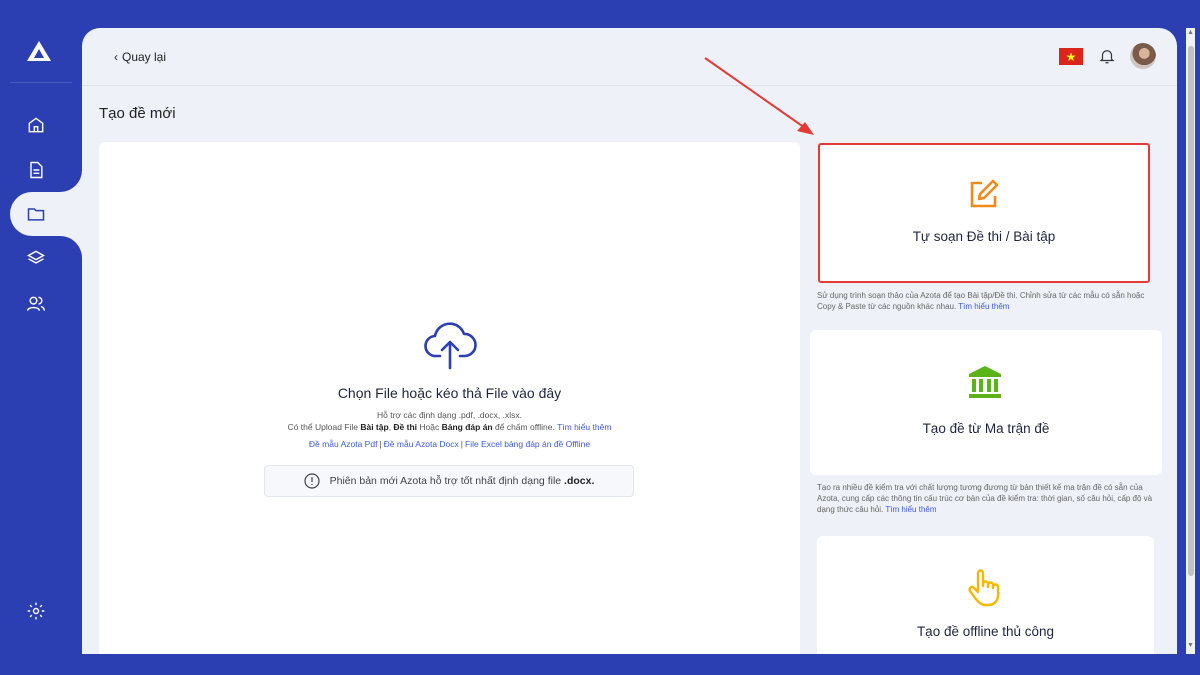 This screenshot has height=675, width=1200. Describe the element at coordinates (1107, 56) in the screenshot. I see `bell-icon` at that location.